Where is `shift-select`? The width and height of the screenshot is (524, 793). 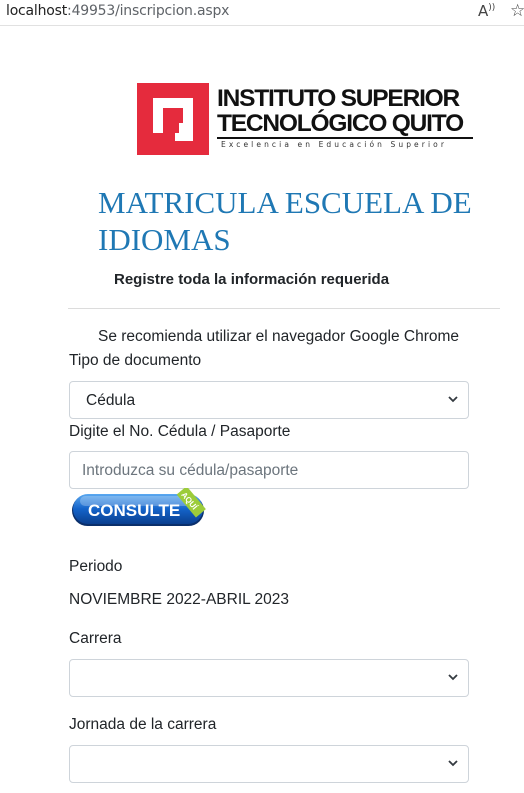
shift-select is located at coordinates (269, 764).